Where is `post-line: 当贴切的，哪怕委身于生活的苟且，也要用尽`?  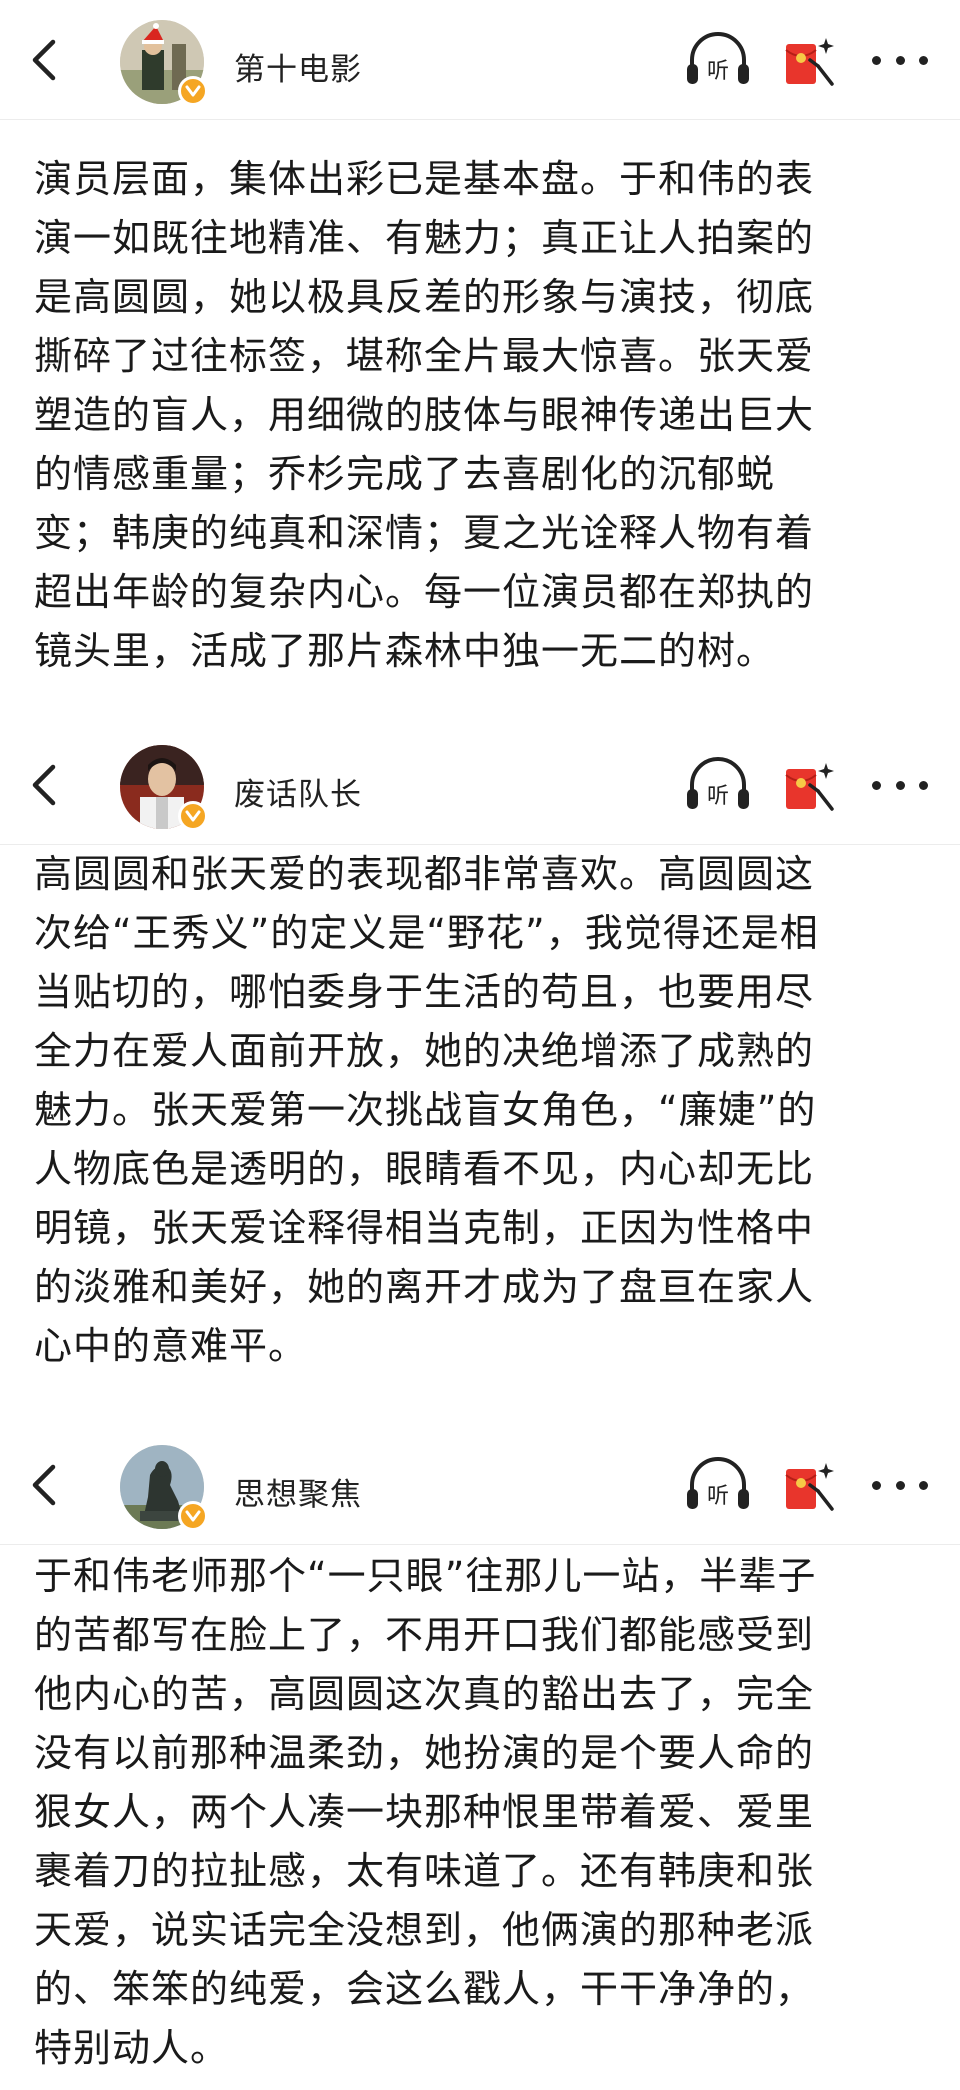 post-line: 当贴切的，哪怕委身于生活的苟且，也要用尽 is located at coordinates (424, 992).